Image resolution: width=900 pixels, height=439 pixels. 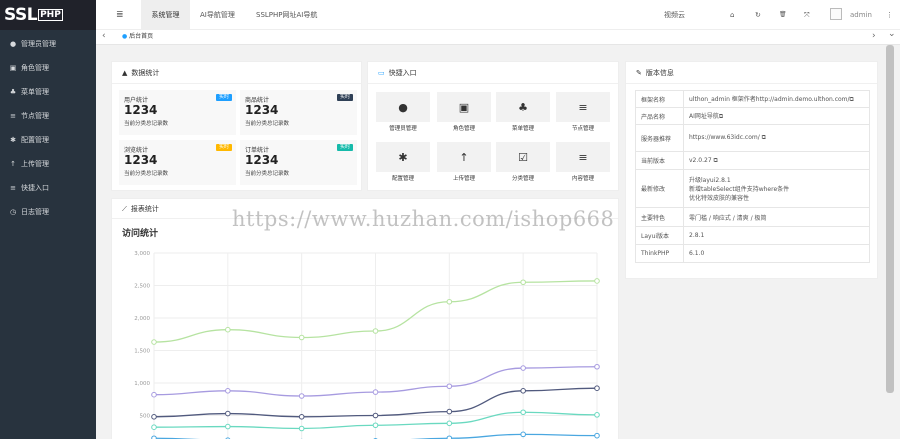 I want to click on logo: SSL PHP, so click(x=48, y=15).